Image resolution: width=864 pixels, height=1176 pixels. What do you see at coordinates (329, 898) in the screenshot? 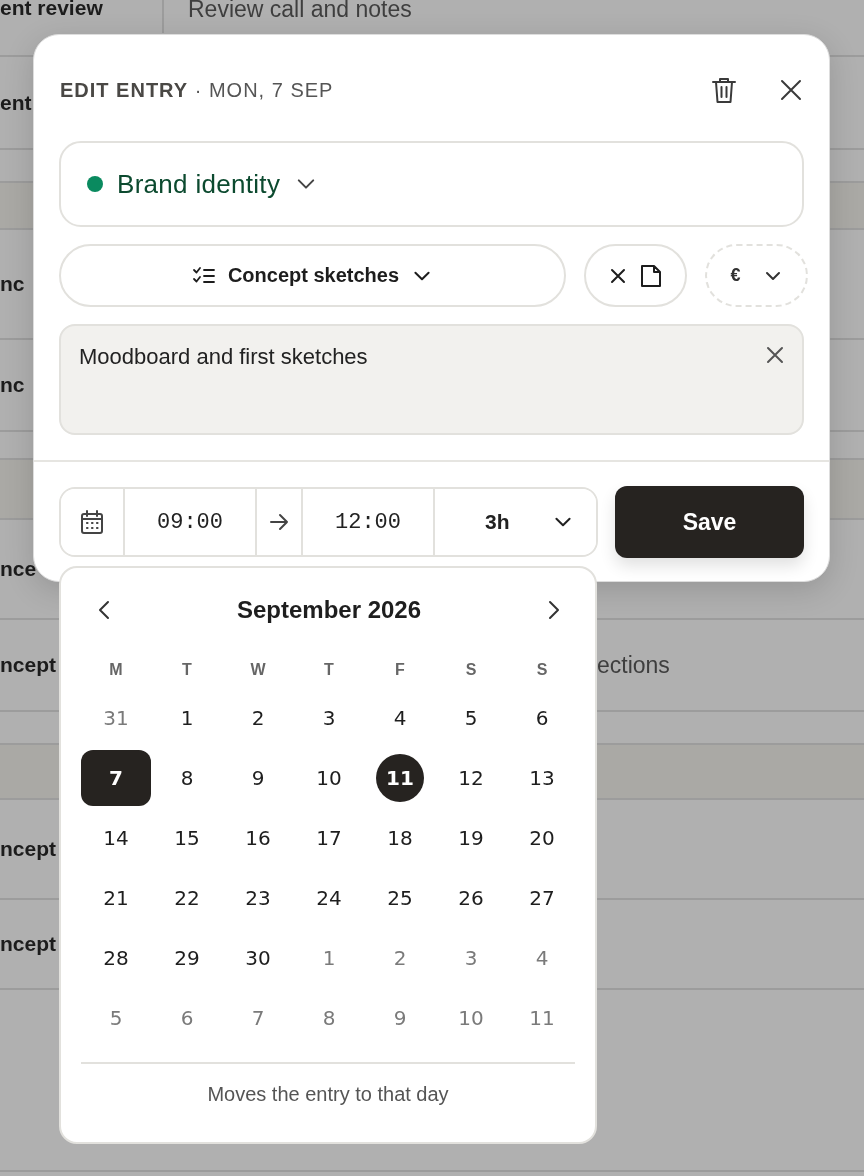
I see `day-cell: 24` at bounding box center [329, 898].